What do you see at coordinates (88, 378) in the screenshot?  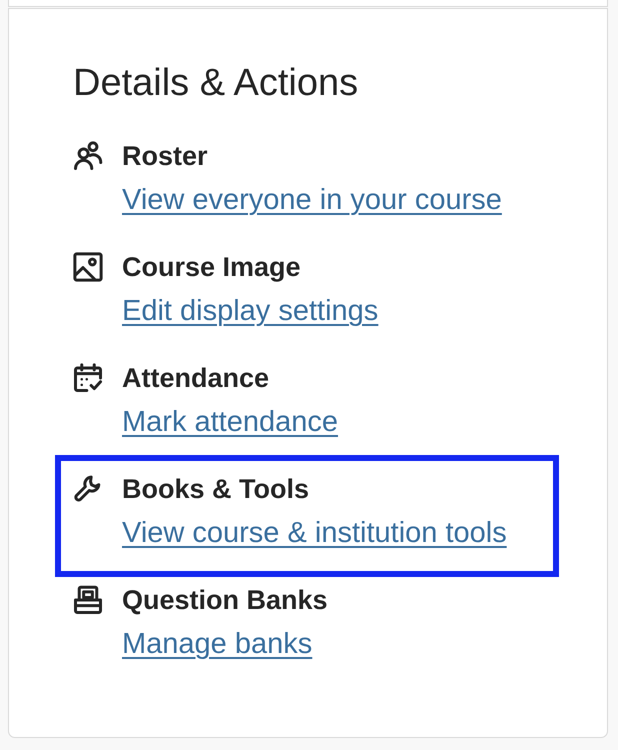 I see `calendar-check-icon` at bounding box center [88, 378].